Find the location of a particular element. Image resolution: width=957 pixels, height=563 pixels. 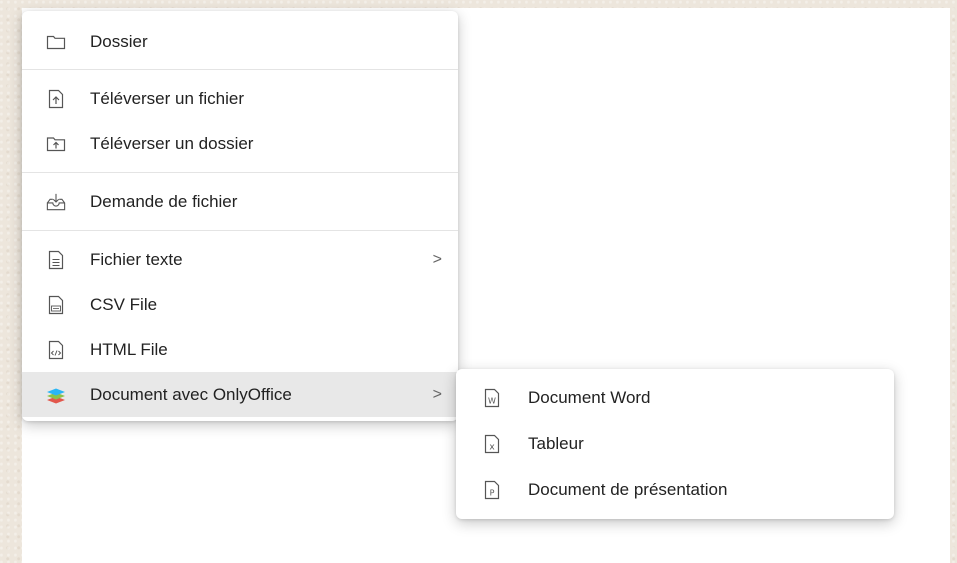

word-document-icon: W is located at coordinates (492, 398).